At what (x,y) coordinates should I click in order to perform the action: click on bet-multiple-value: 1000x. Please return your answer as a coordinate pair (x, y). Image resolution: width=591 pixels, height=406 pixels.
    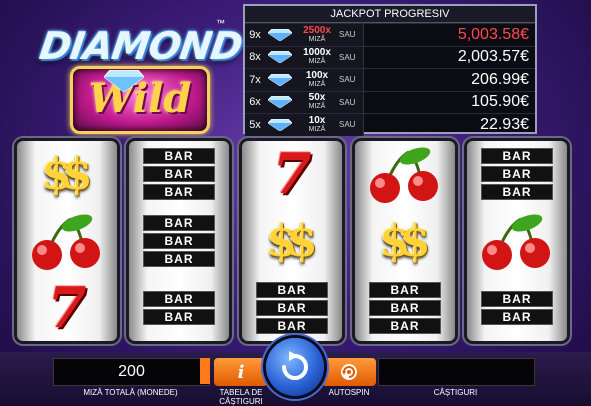
    Looking at the image, I should click on (317, 53).